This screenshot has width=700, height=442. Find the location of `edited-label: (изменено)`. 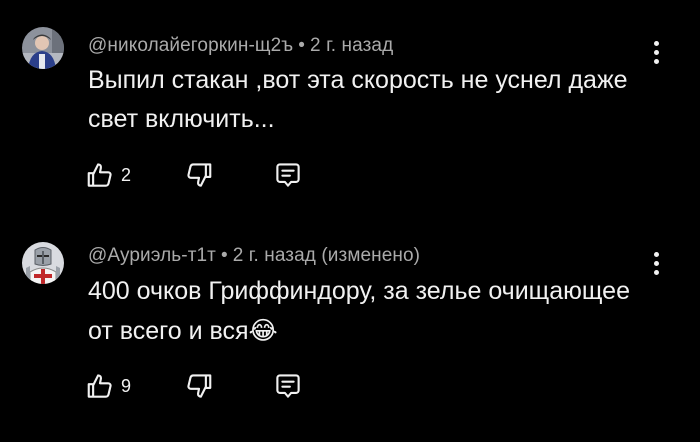

edited-label: (изменено) is located at coordinates (371, 255).